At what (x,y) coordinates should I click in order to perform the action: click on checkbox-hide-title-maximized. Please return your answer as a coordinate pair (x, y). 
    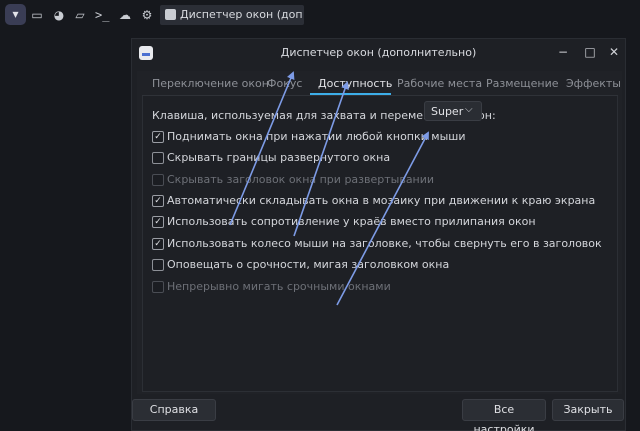
    Looking at the image, I should click on (158, 180).